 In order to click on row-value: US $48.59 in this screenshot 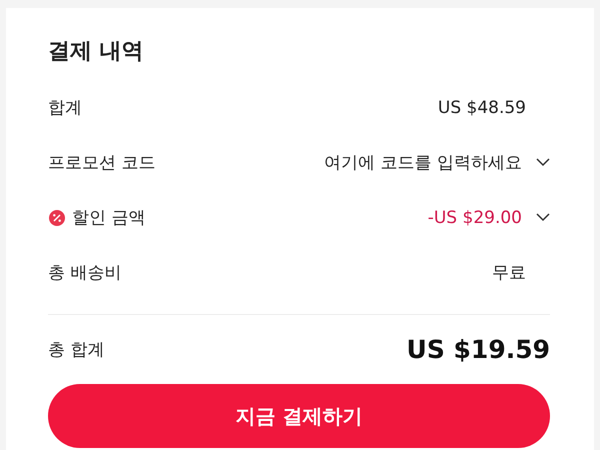, I will do `click(482, 108)`.